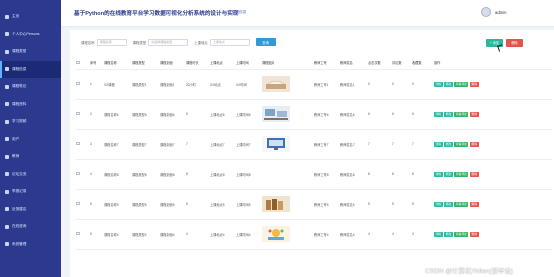 The image size is (554, 277). I want to click on cell-clicks: 6, so click(380, 114).